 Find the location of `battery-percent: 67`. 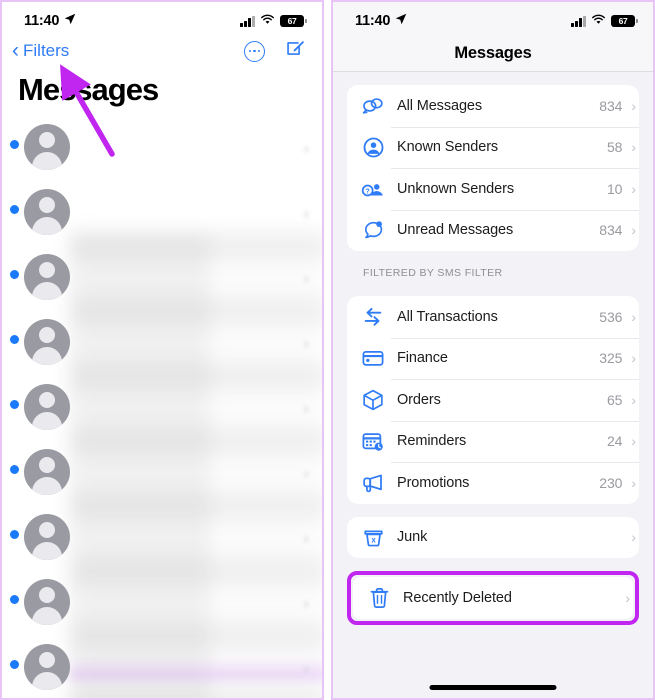

battery-percent: 67 is located at coordinates (292, 21).